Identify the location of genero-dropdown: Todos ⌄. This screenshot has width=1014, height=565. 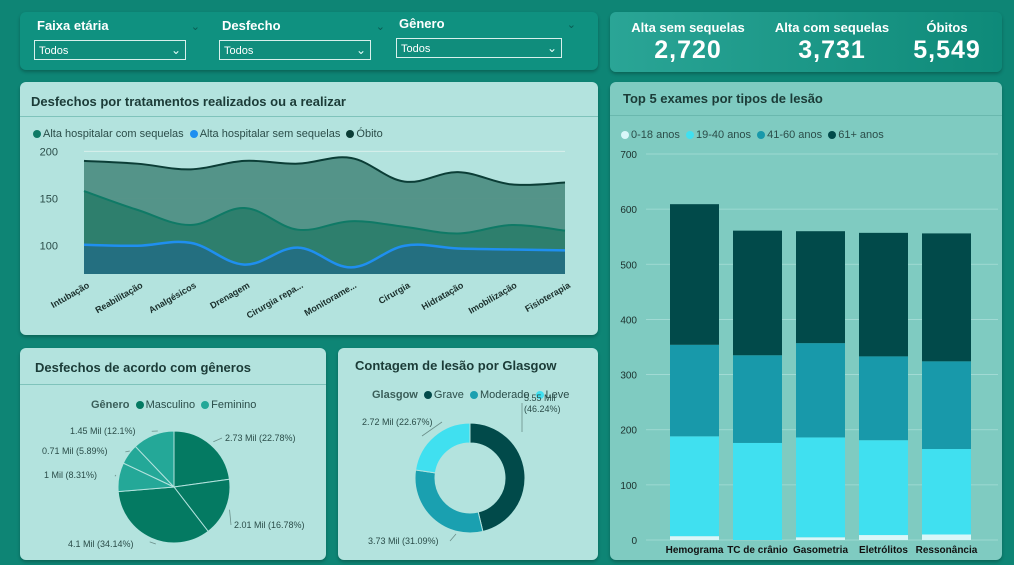
(479, 48).